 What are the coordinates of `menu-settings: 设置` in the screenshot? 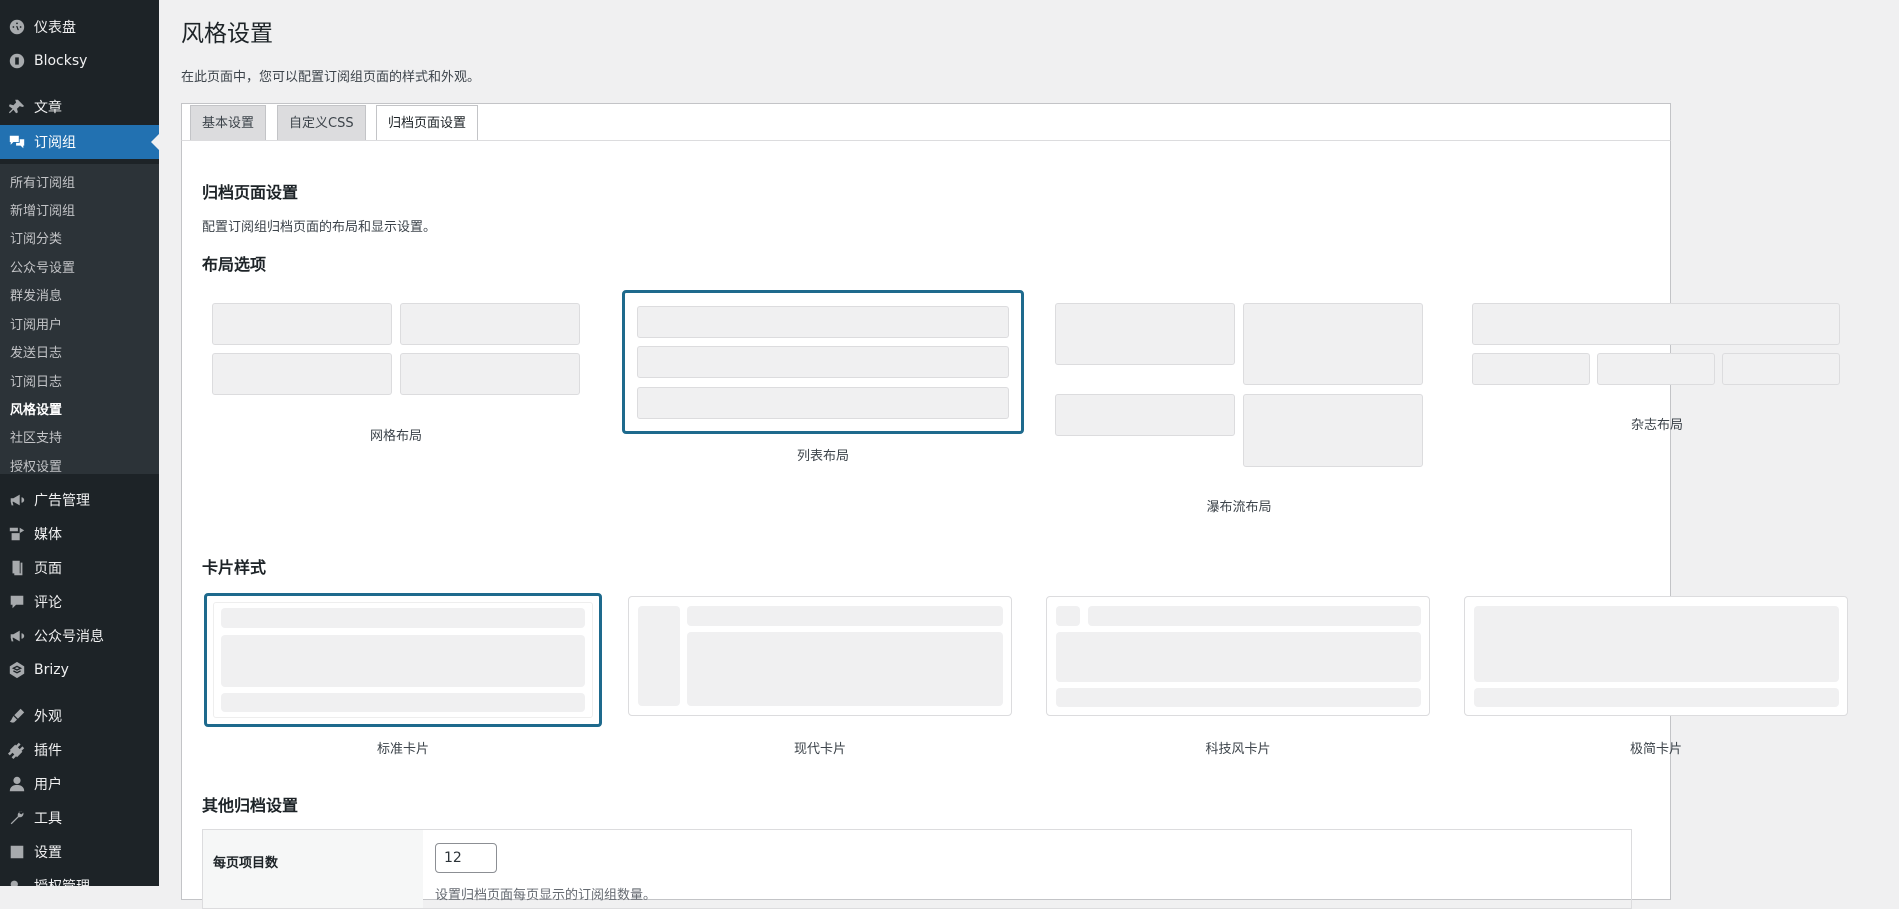 It's located at (79, 852).